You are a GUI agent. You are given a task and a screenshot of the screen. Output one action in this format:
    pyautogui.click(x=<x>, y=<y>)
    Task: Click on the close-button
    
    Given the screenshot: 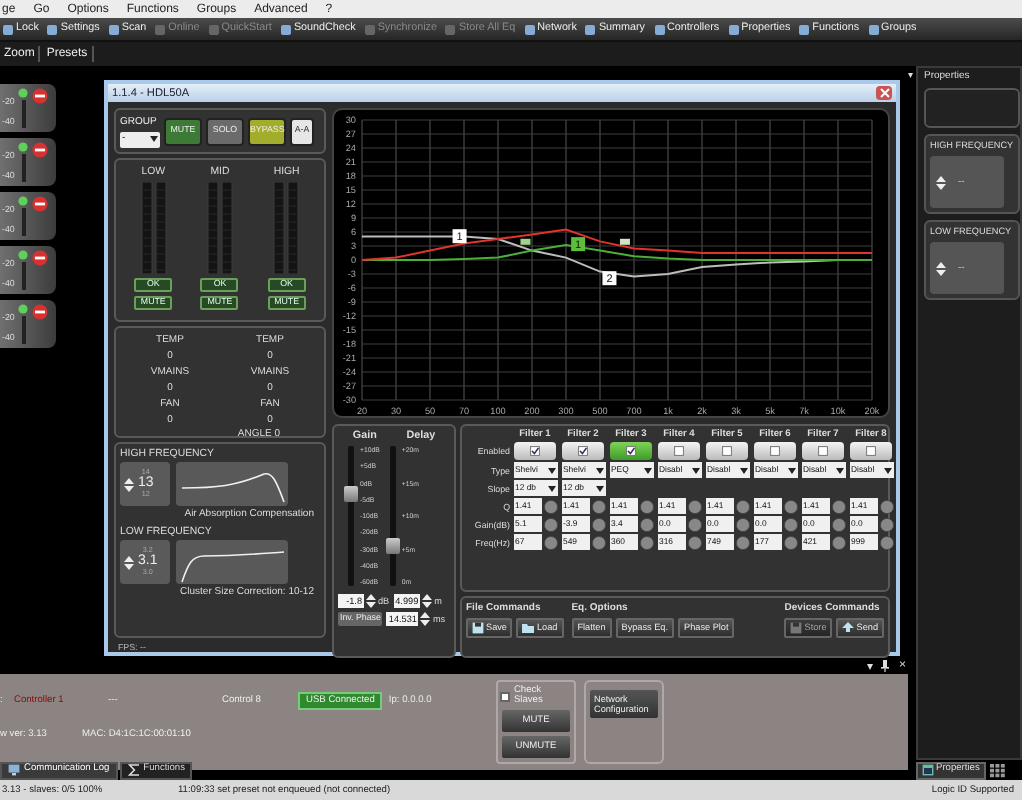 What is the action you would take?
    pyautogui.click(x=884, y=93)
    